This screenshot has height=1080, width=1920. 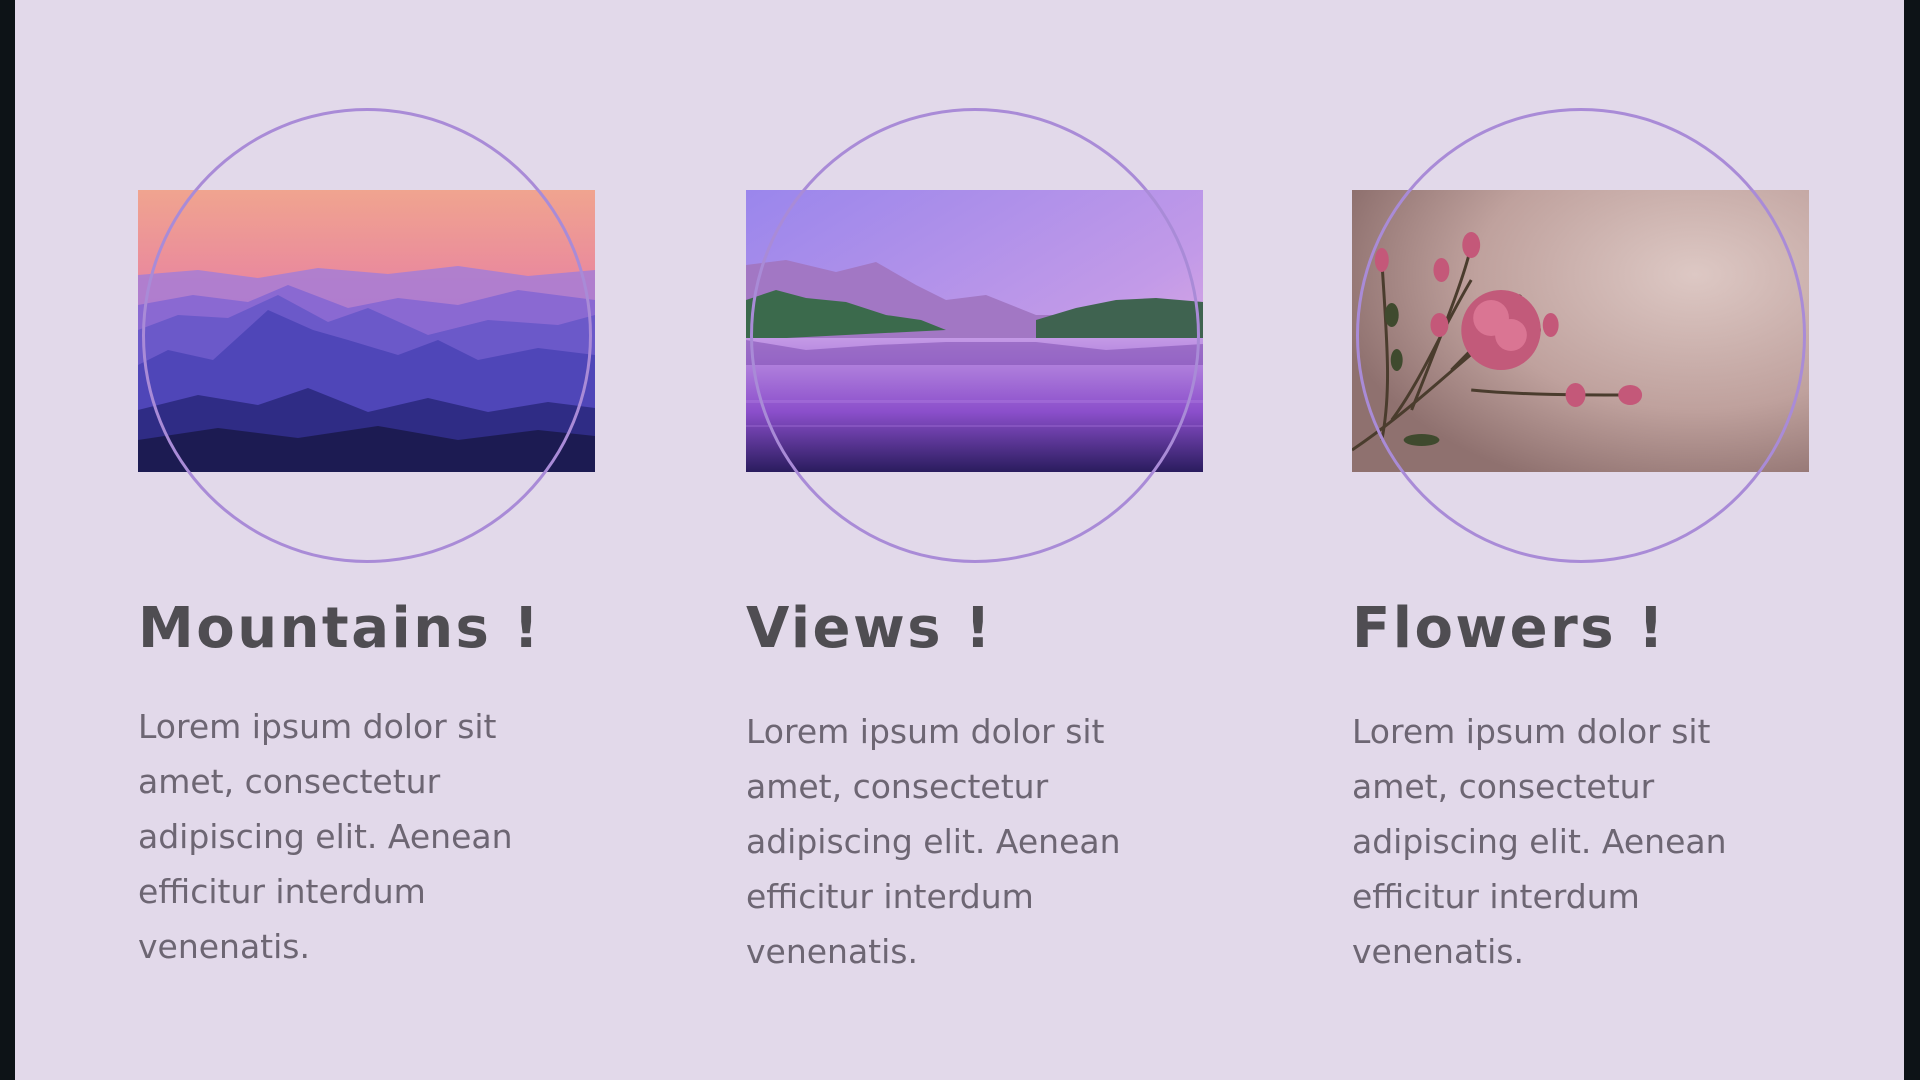 What do you see at coordinates (340, 628) in the screenshot?
I see `card-title: Mountains !` at bounding box center [340, 628].